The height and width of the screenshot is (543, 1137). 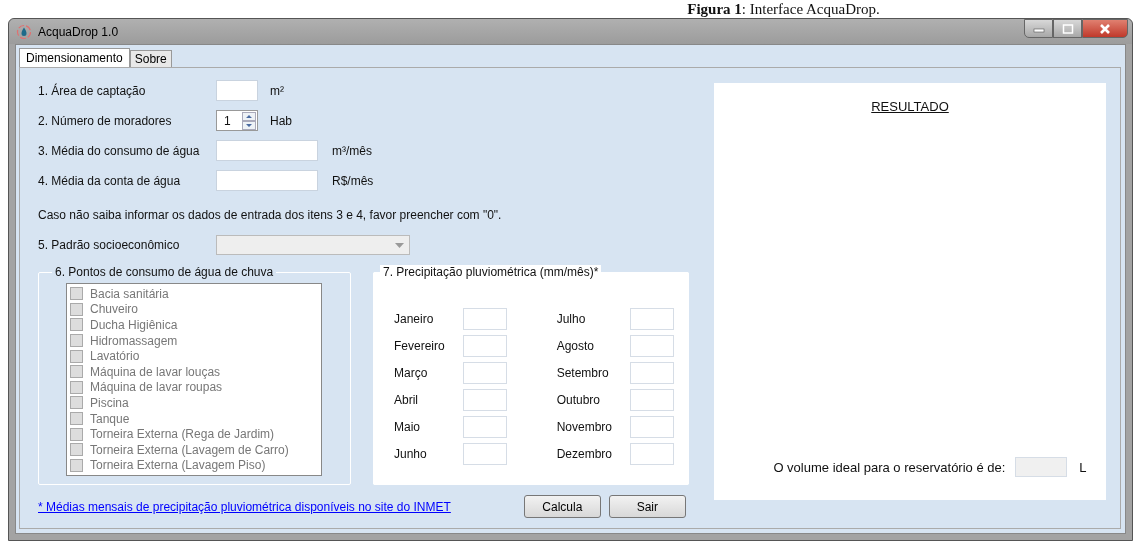 What do you see at coordinates (164, 272) in the screenshot?
I see `group-title: 6. Pontos de consumo de água de chuva` at bounding box center [164, 272].